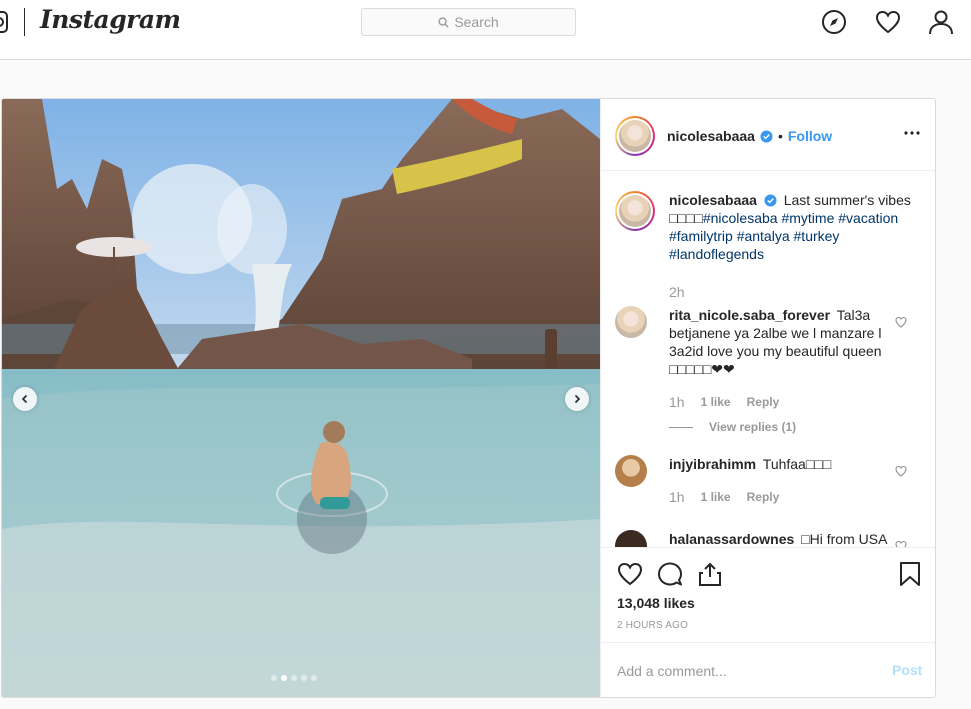  What do you see at coordinates (710, 574) in the screenshot?
I see `share-upload-icon` at bounding box center [710, 574].